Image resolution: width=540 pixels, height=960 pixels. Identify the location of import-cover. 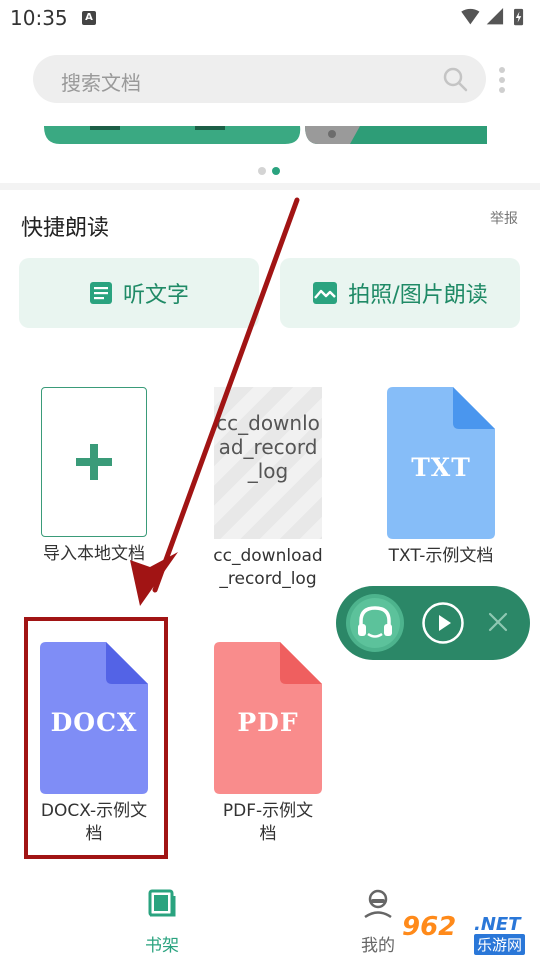
(94, 462).